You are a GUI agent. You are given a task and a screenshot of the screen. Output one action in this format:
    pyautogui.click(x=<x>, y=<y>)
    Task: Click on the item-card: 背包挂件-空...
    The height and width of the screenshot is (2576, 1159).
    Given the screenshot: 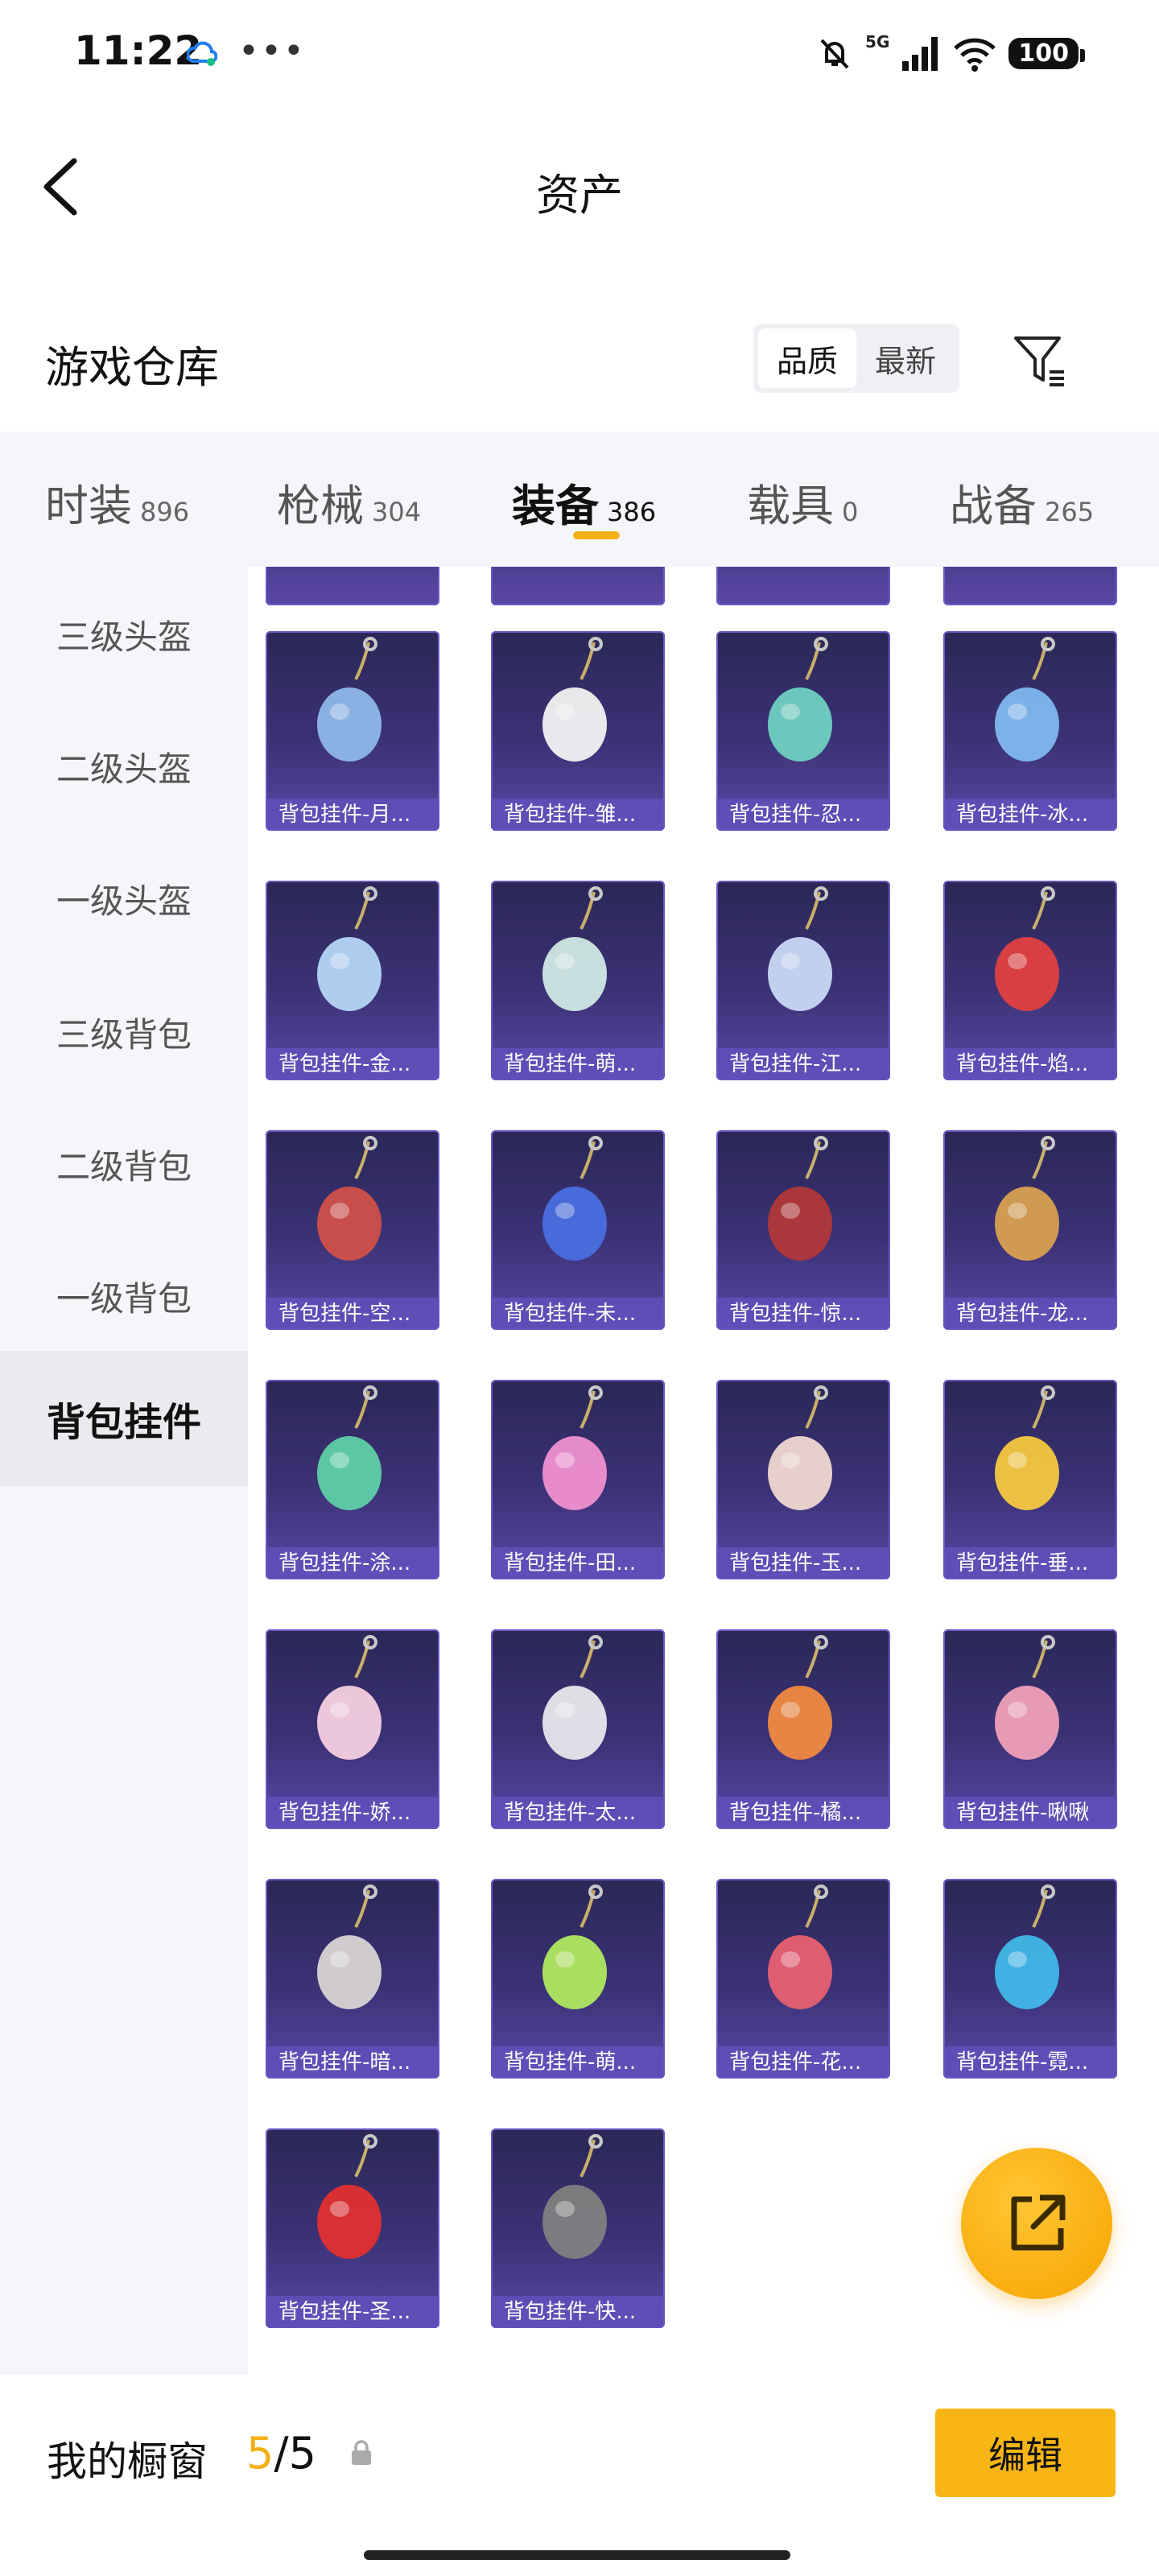 What is the action you would take?
    pyautogui.click(x=352, y=1230)
    